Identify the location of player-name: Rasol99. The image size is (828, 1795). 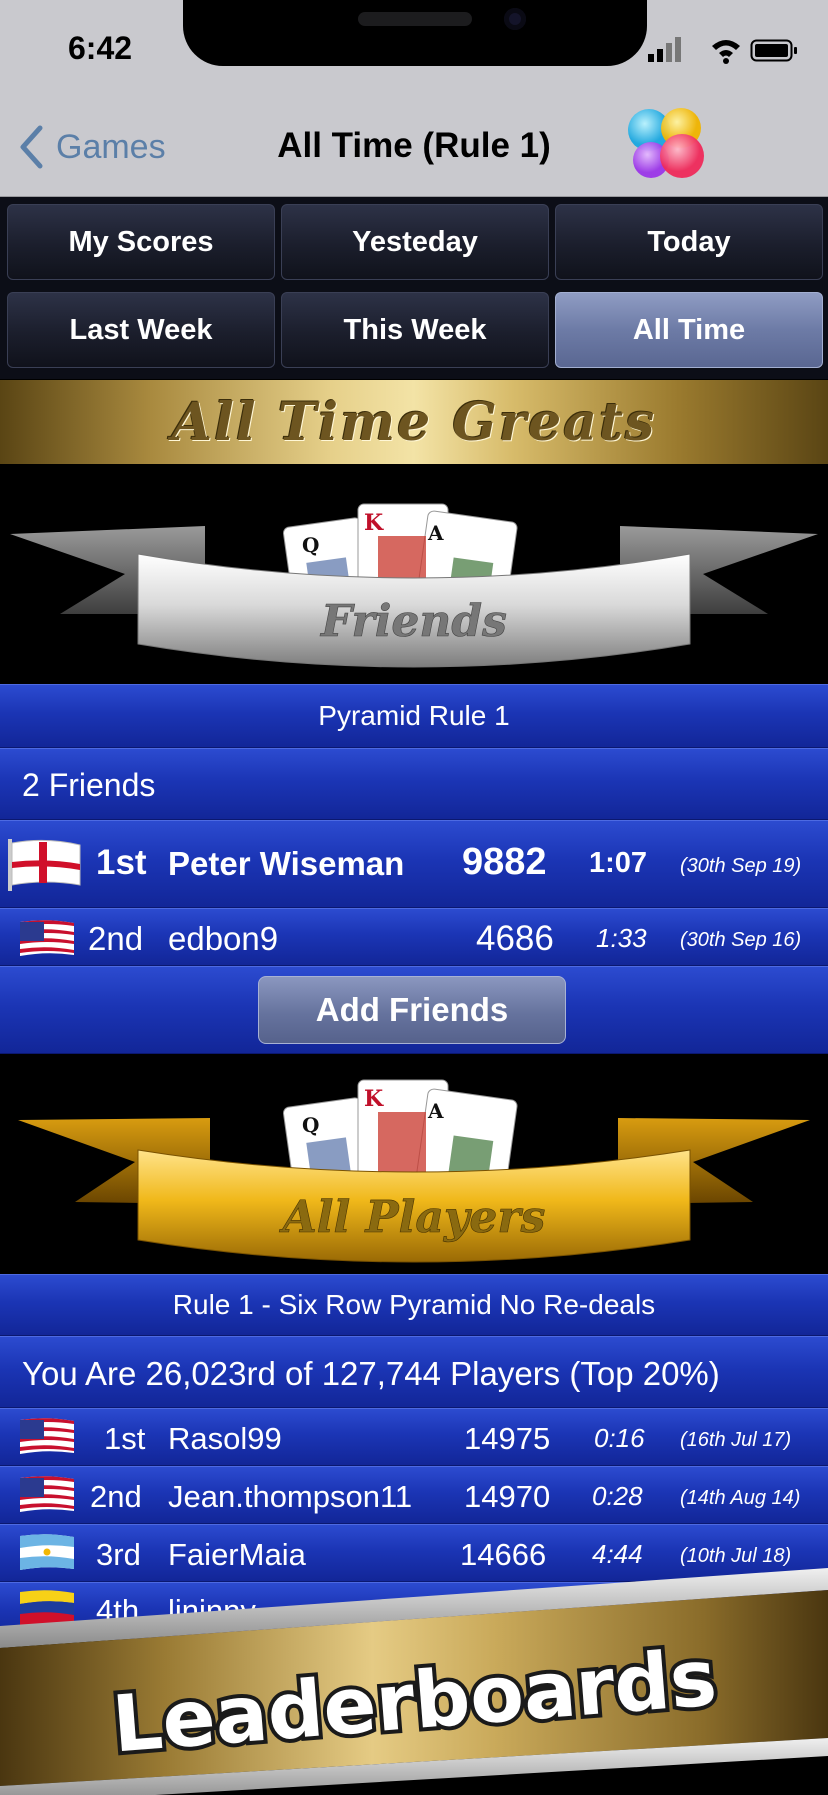
(225, 1438).